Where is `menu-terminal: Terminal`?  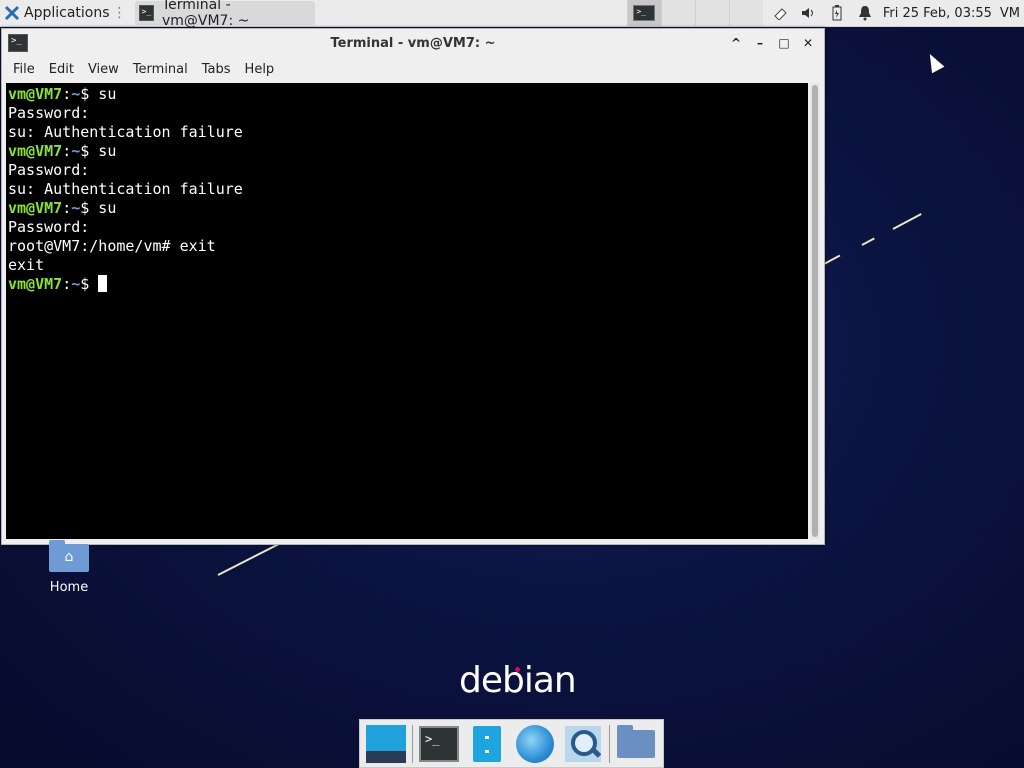 menu-terminal: Terminal is located at coordinates (160, 69).